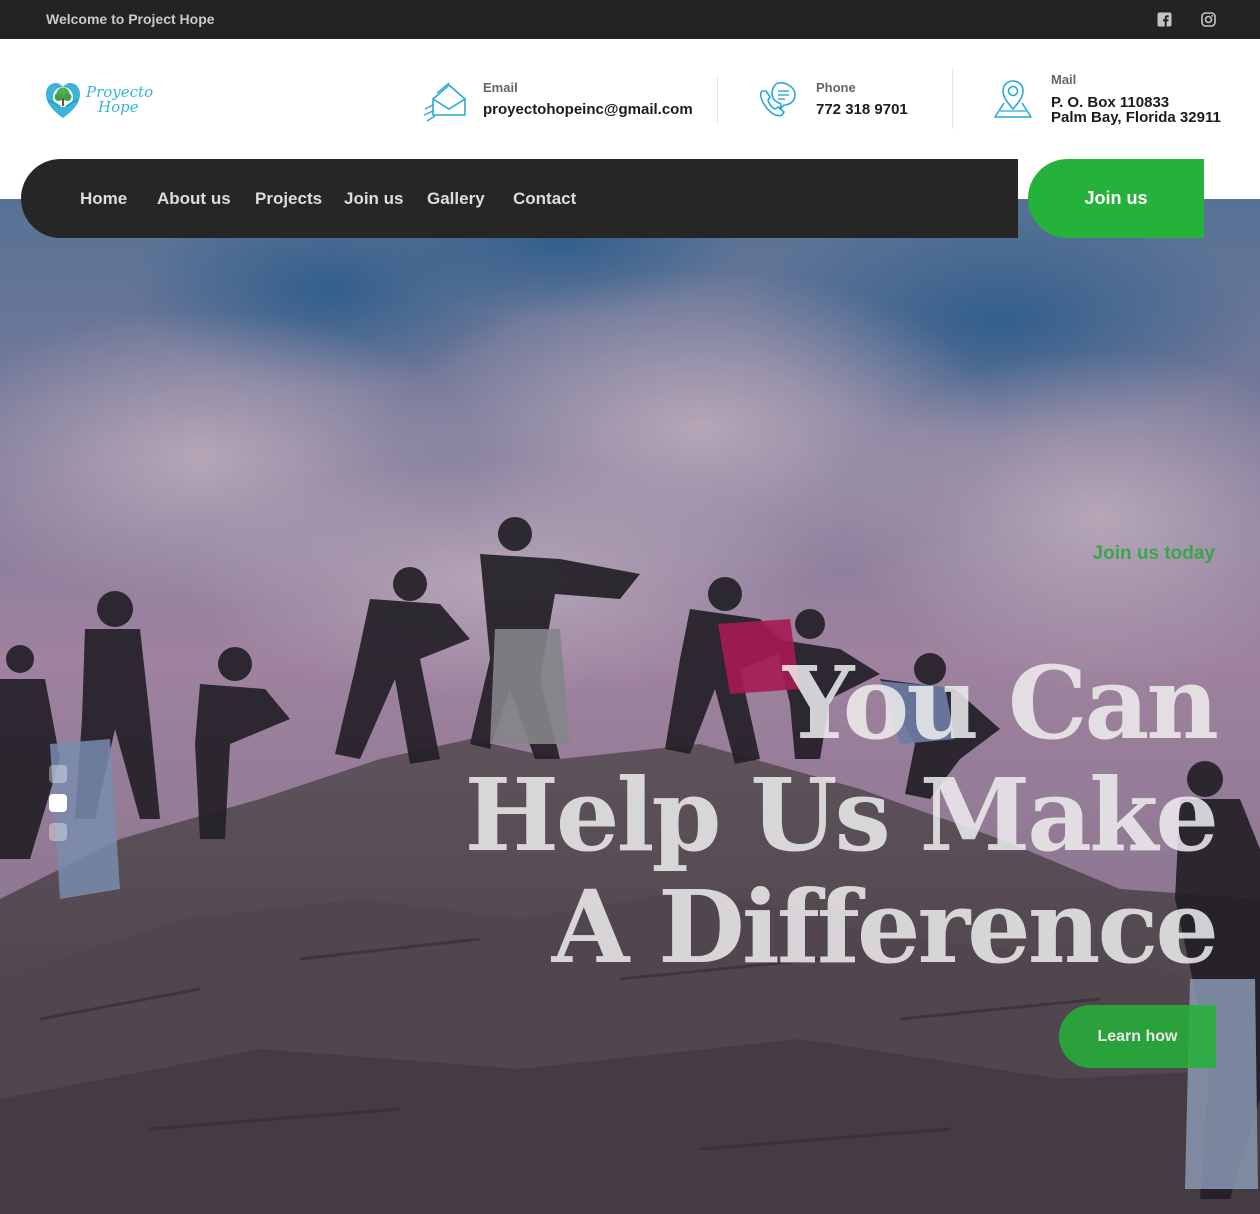  I want to click on logo: Proyecto Hope, so click(104, 100).